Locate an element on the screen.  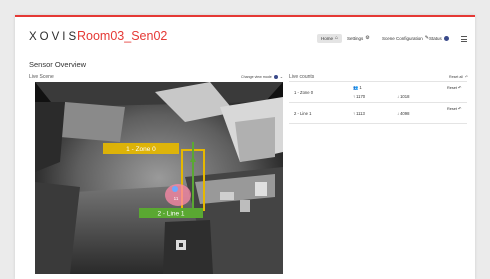
tracked-person-marker is located at coordinates (178, 195).